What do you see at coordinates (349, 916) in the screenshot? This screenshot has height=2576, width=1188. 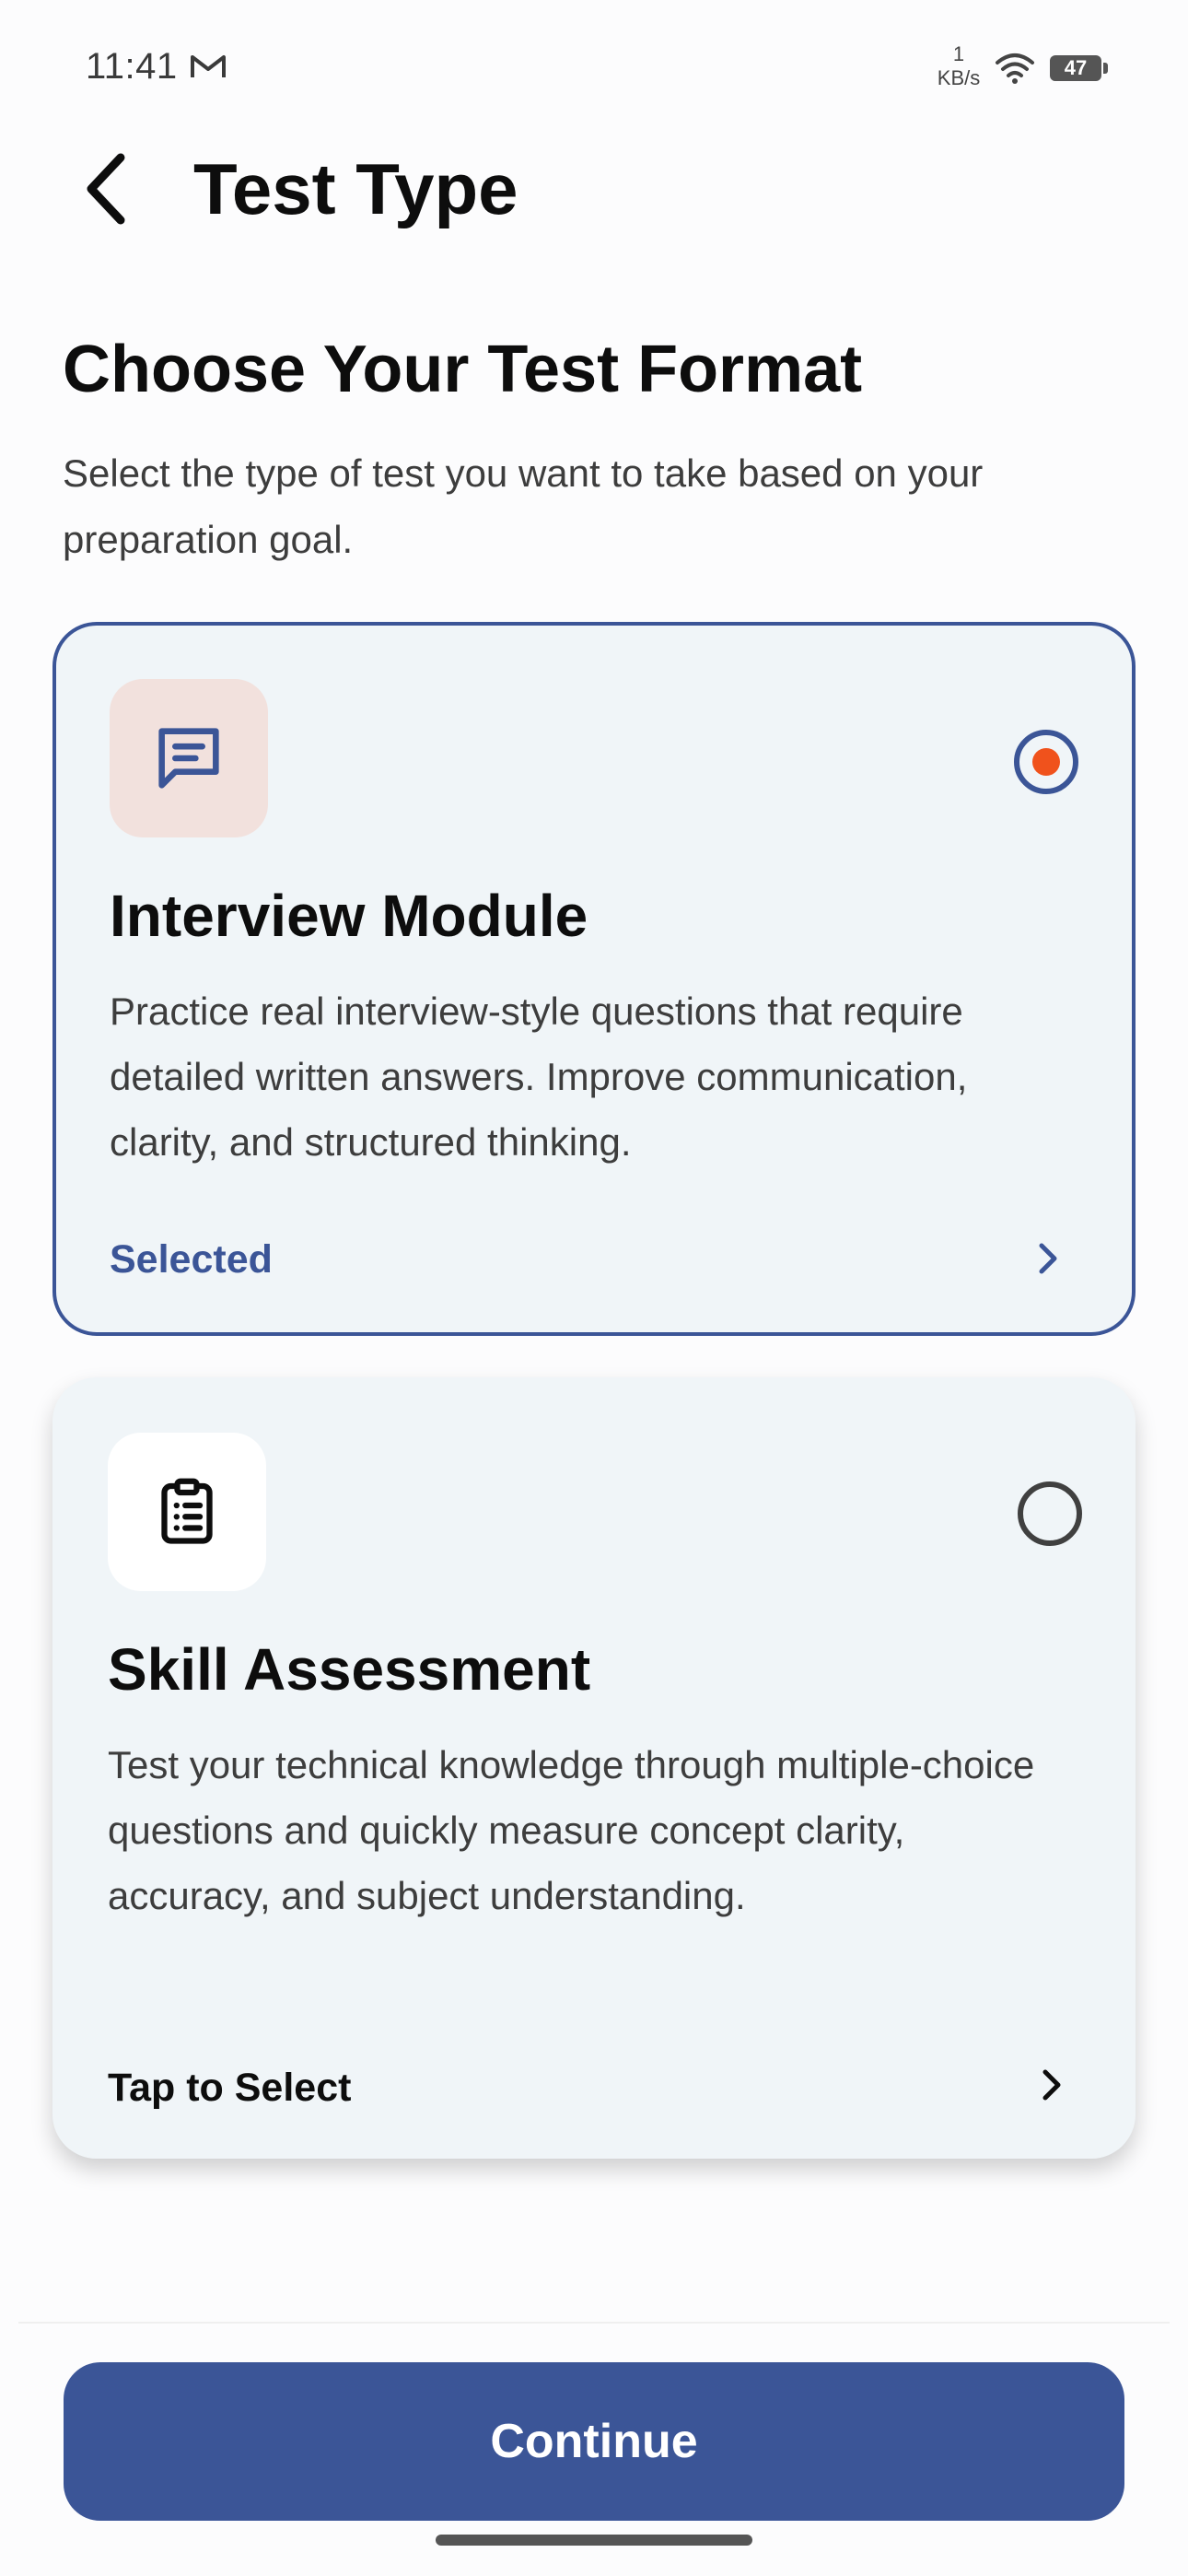 I see `option-title: Interview Module` at bounding box center [349, 916].